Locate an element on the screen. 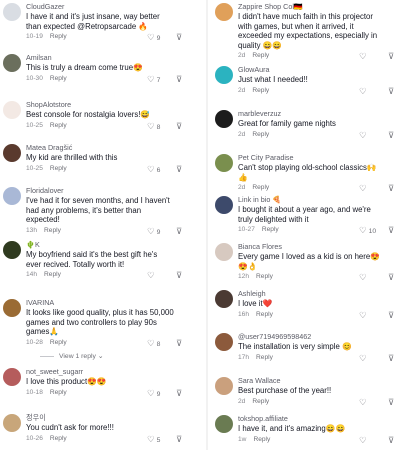 This screenshot has height=450, width=416. like-button: ♡ 7 is located at coordinates (153, 79).